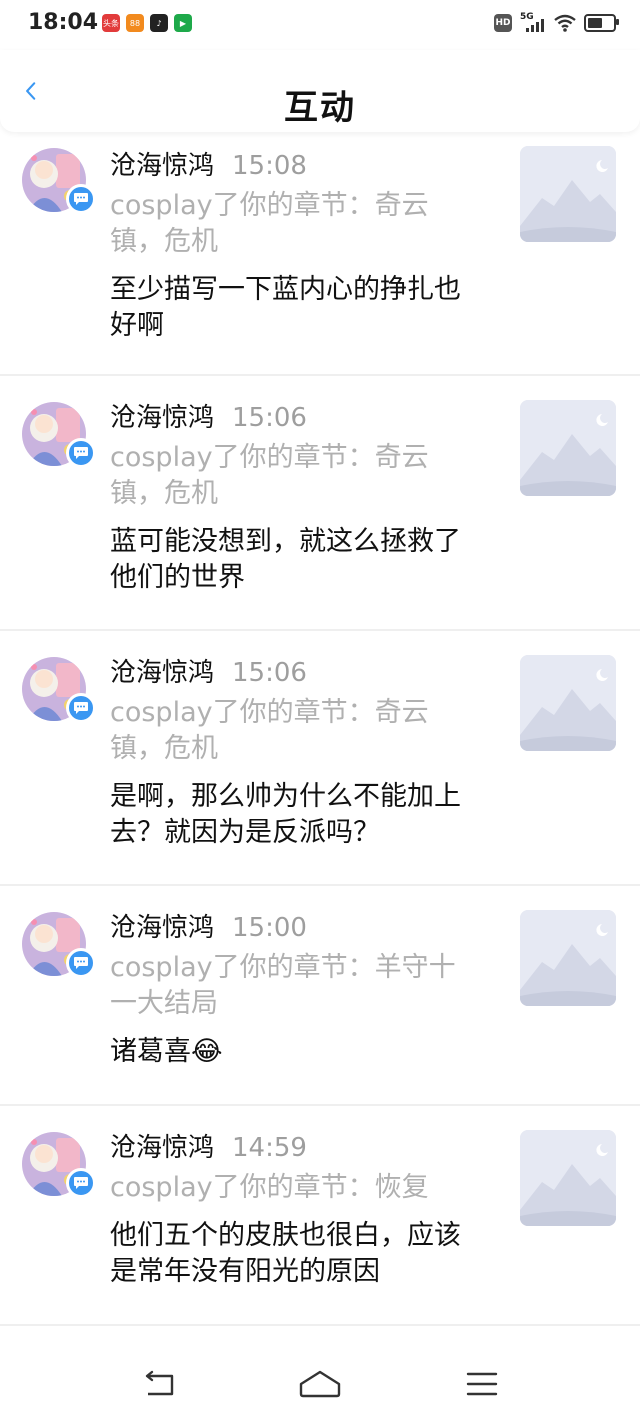  What do you see at coordinates (63, 22) in the screenshot?
I see `status-time: 18:04` at bounding box center [63, 22].